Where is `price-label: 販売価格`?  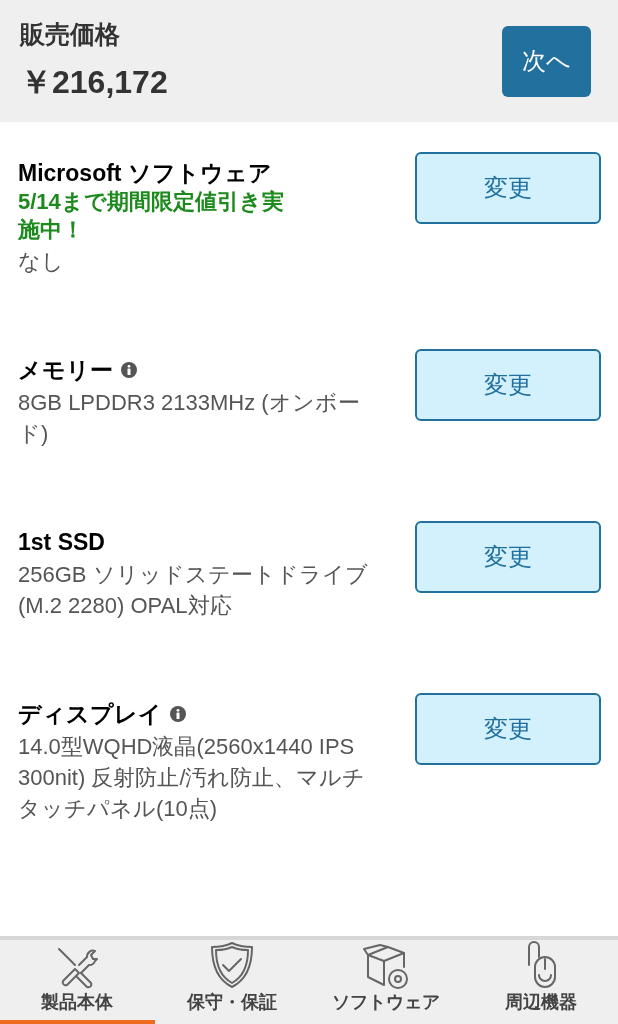
price-label: 販売価格 is located at coordinates (70, 35).